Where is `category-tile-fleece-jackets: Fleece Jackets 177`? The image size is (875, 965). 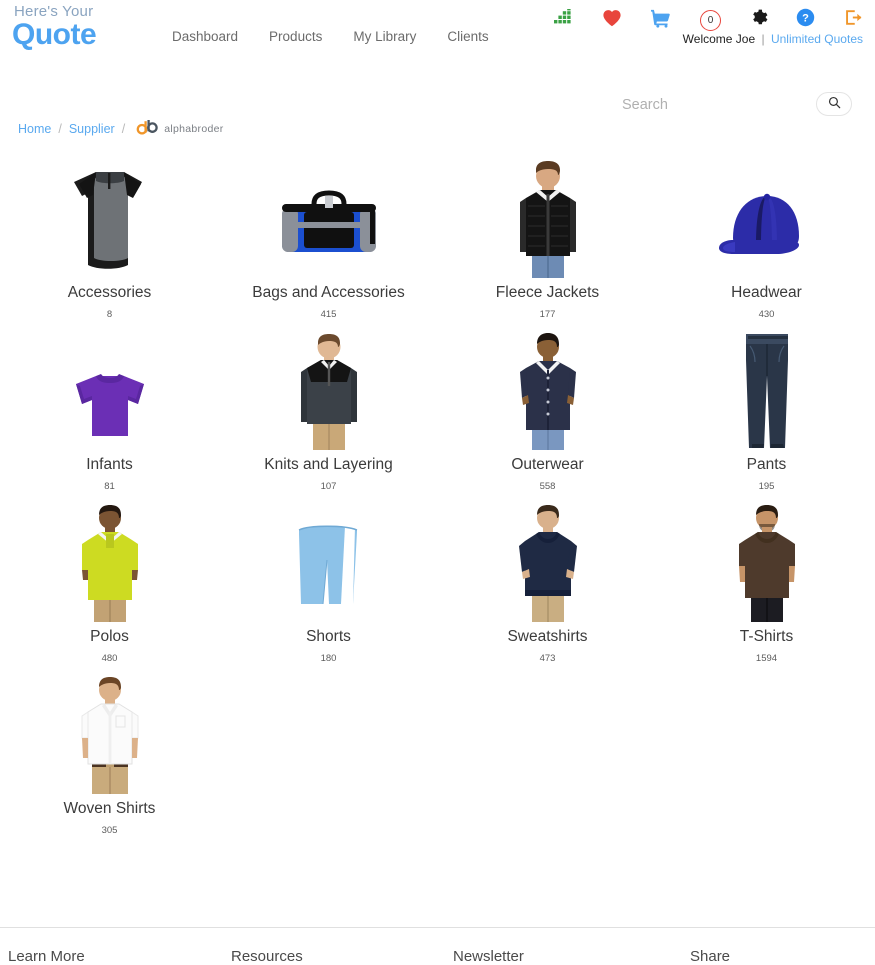
category-tile-fleece-jackets: Fleece Jackets 177 is located at coordinates (547, 246).